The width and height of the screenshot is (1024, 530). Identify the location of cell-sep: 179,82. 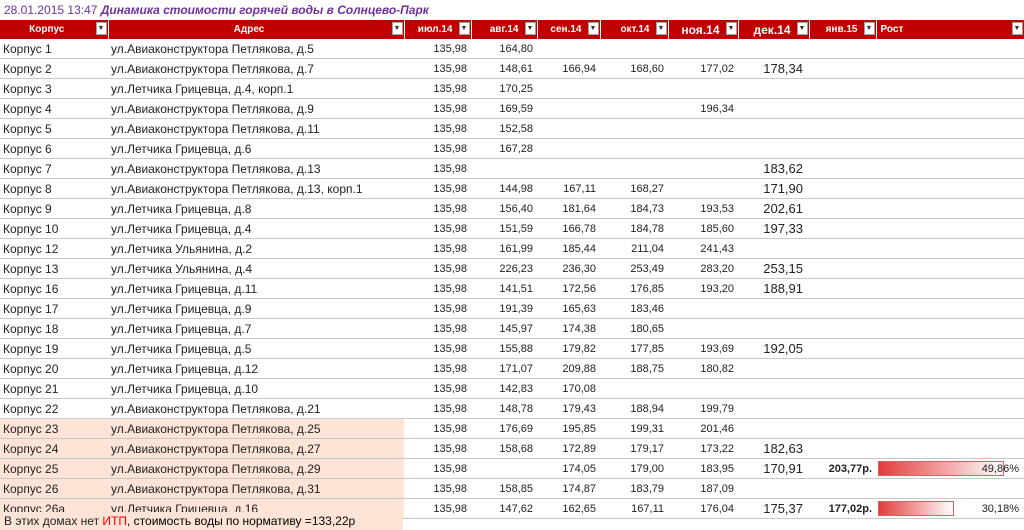
(568, 348).